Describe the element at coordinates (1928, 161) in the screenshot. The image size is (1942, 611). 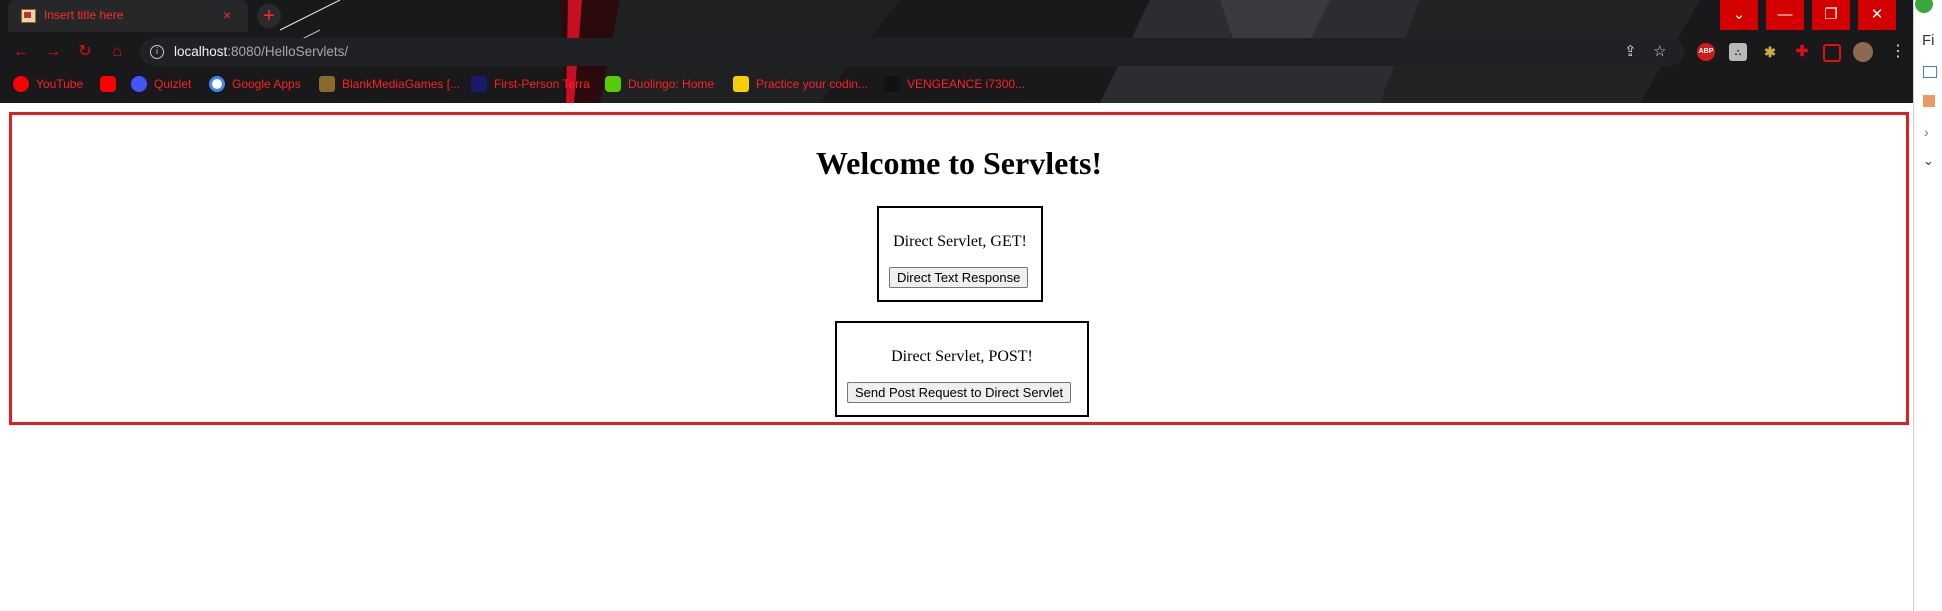
I see `chevron-down-icon: ⌄` at that location.